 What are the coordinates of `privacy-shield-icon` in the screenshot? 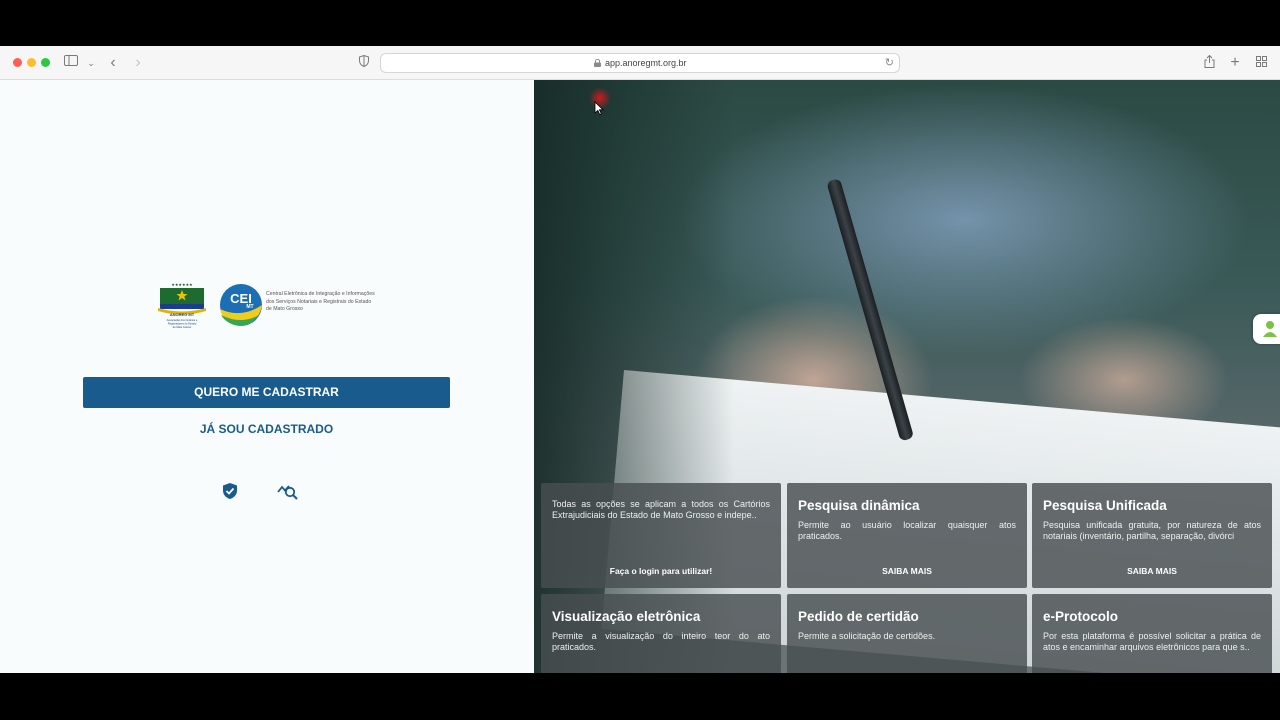 It's located at (364, 62).